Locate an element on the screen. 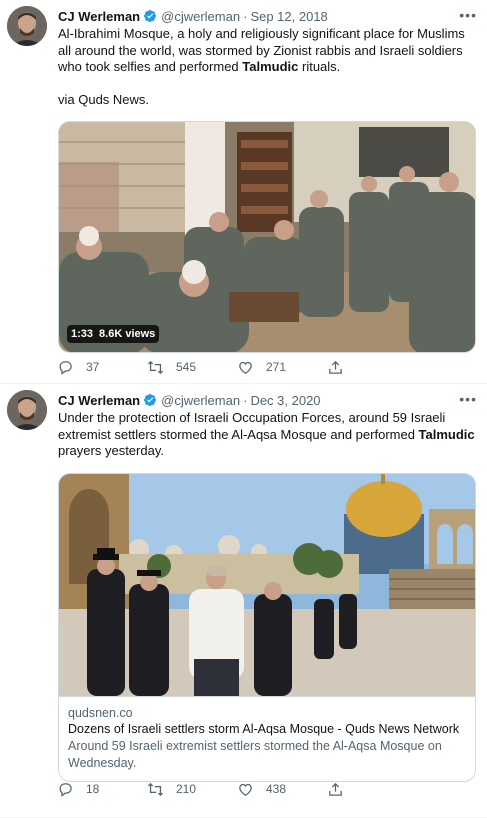  tweet-text-paragraph: via Quds News. is located at coordinates (104, 99).